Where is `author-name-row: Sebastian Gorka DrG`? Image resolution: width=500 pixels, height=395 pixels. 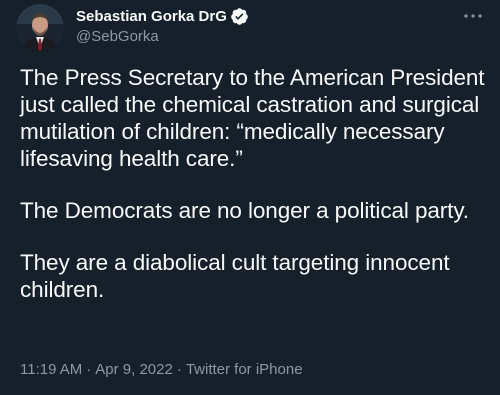 author-name-row: Sebastian Gorka DrG is located at coordinates (162, 16).